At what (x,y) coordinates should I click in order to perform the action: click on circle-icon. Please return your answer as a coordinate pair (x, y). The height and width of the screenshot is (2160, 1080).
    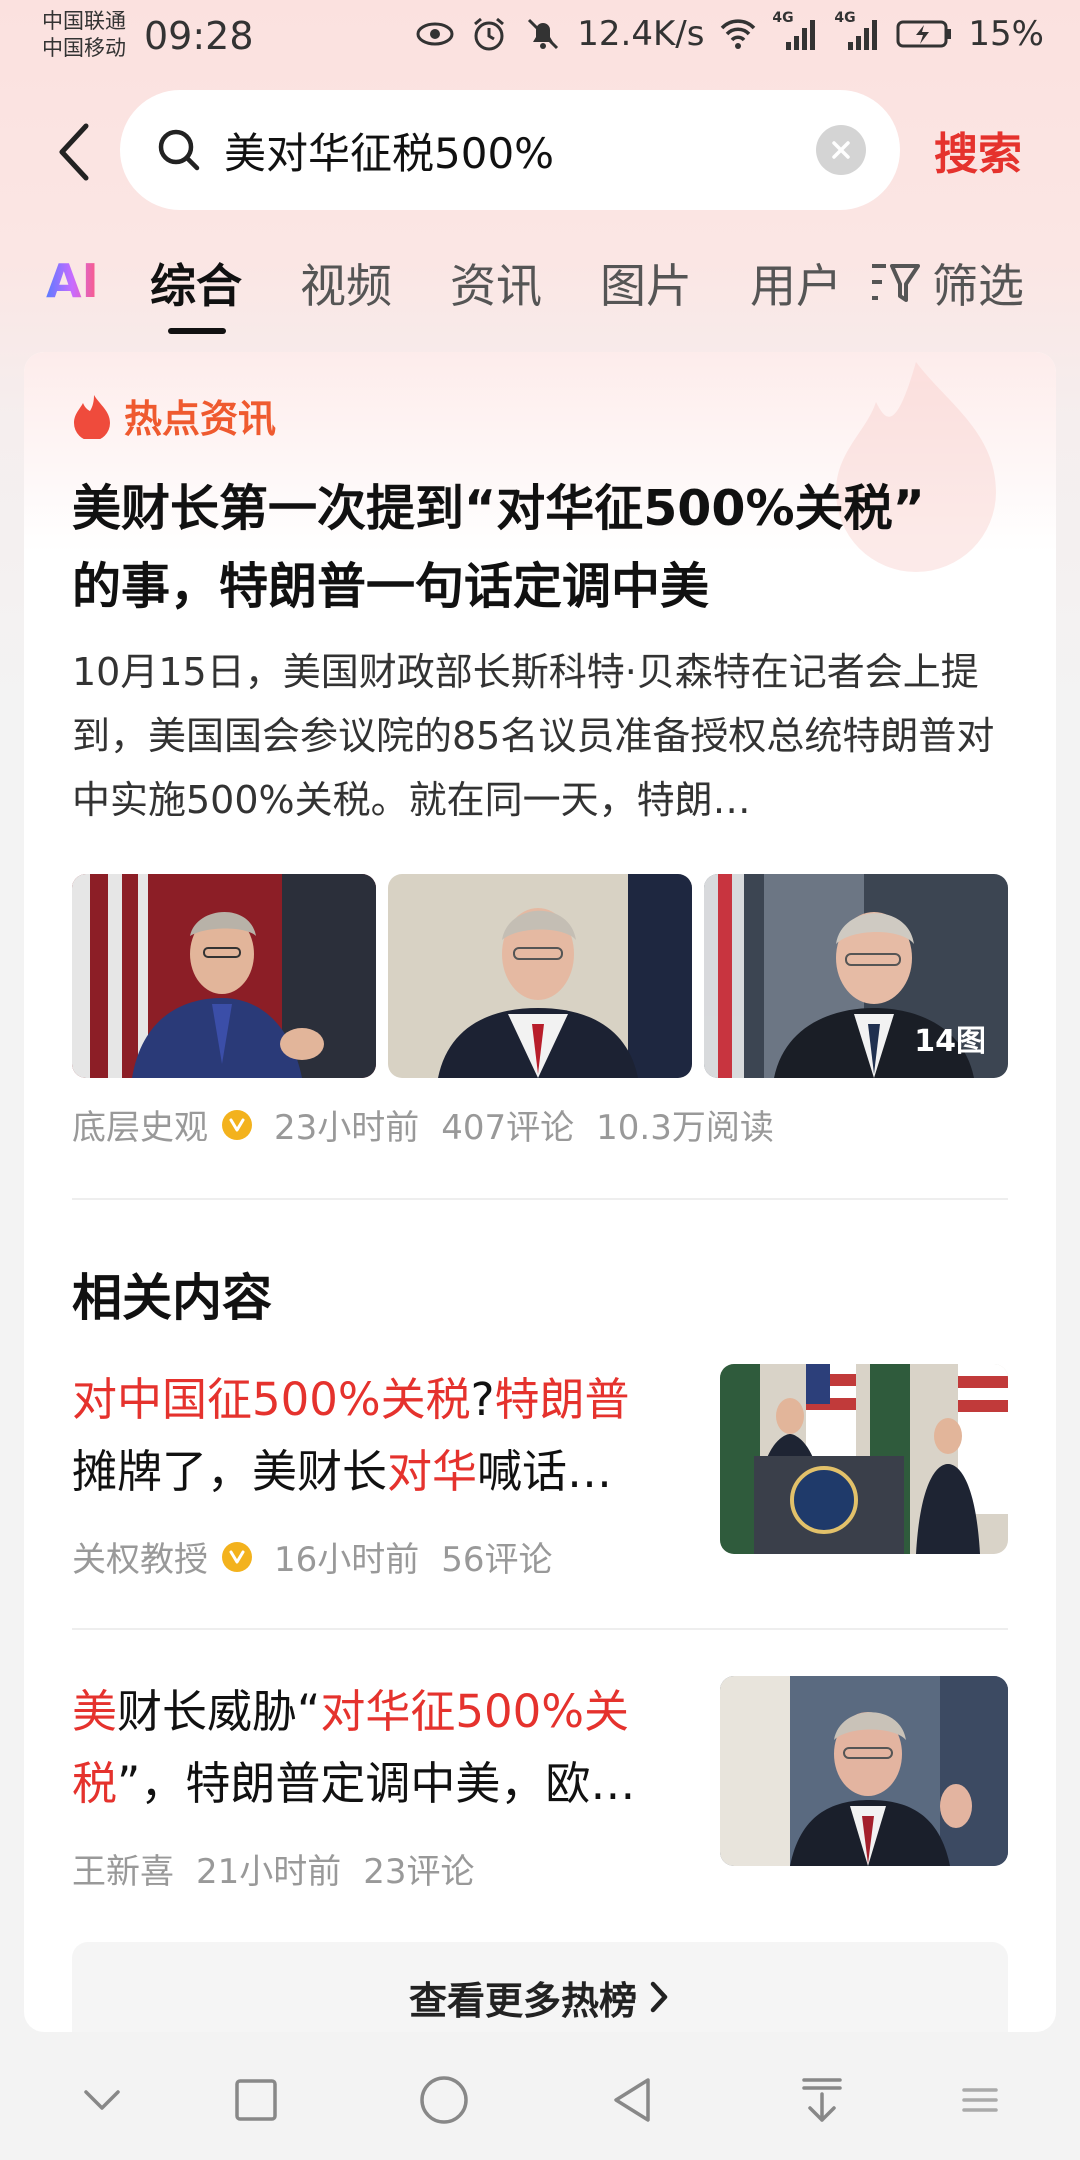
    Looking at the image, I should click on (444, 2100).